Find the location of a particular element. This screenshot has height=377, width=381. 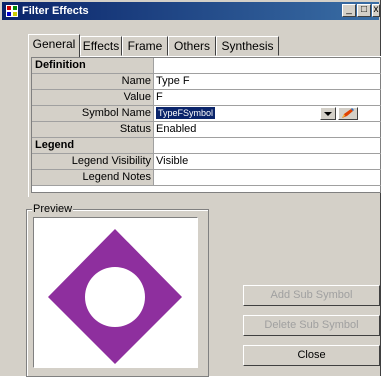

name-value: Type F is located at coordinates (173, 81).